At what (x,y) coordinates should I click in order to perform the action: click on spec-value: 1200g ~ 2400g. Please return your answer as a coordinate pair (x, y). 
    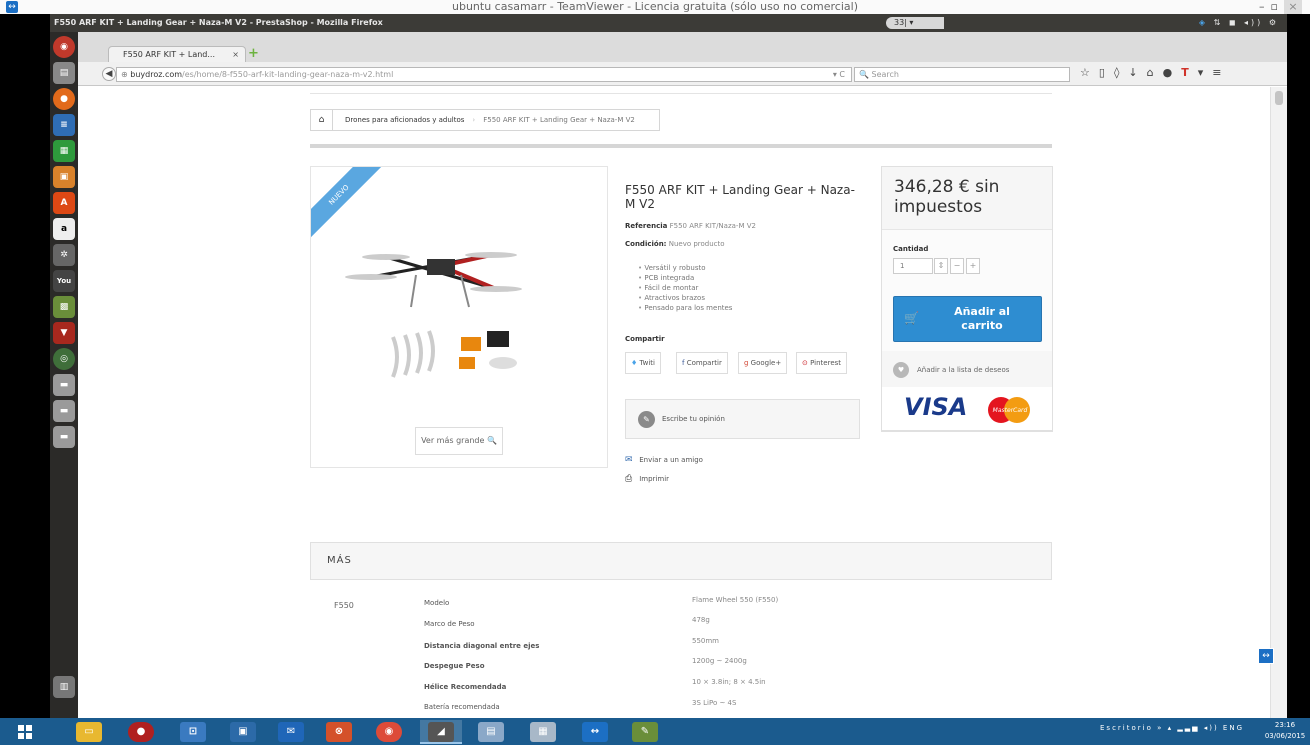
    Looking at the image, I should click on (719, 661).